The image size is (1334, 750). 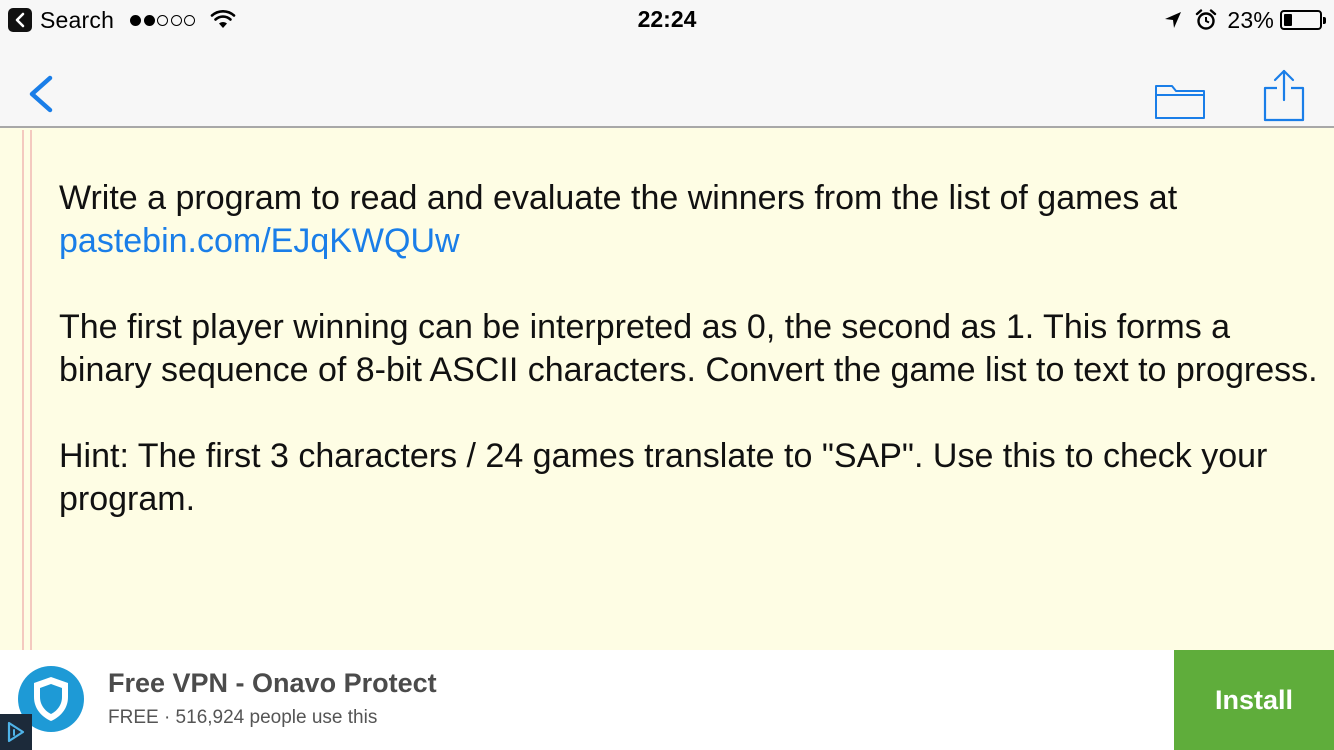 I want to click on chevron-left-icon, so click(x=42, y=94).